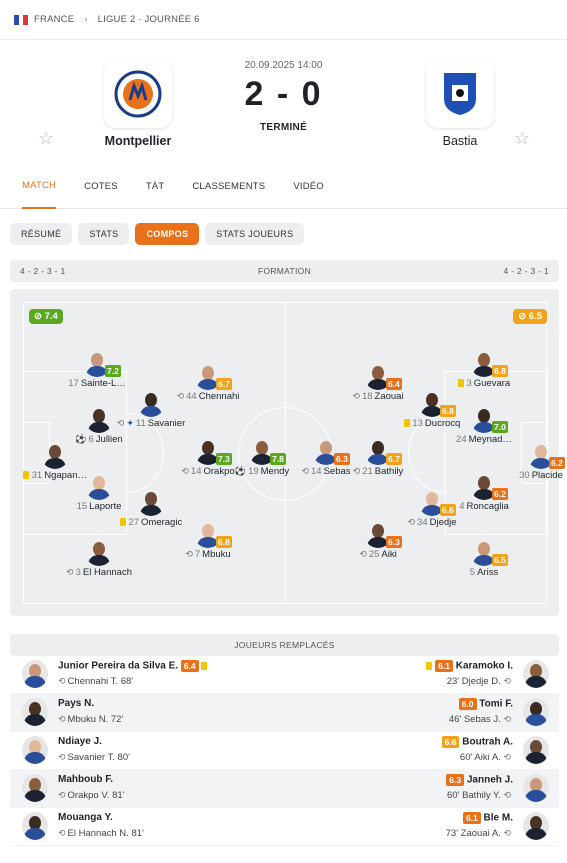 This screenshot has width=567, height=863. I want to click on sub-out-name: 60' Bathily Y., so click(474, 795).